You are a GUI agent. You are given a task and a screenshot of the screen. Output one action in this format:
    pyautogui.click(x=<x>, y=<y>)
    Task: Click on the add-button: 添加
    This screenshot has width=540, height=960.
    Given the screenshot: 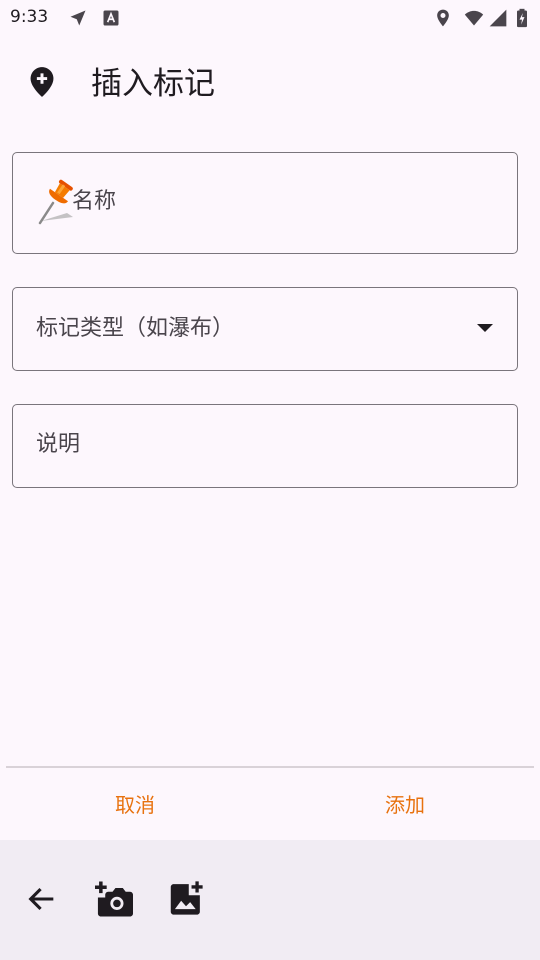 What is the action you would take?
    pyautogui.click(x=405, y=805)
    